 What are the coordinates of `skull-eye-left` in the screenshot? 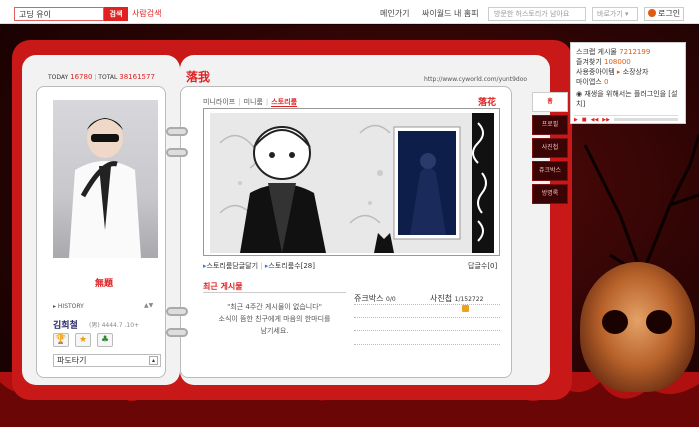 It's located at (615, 322).